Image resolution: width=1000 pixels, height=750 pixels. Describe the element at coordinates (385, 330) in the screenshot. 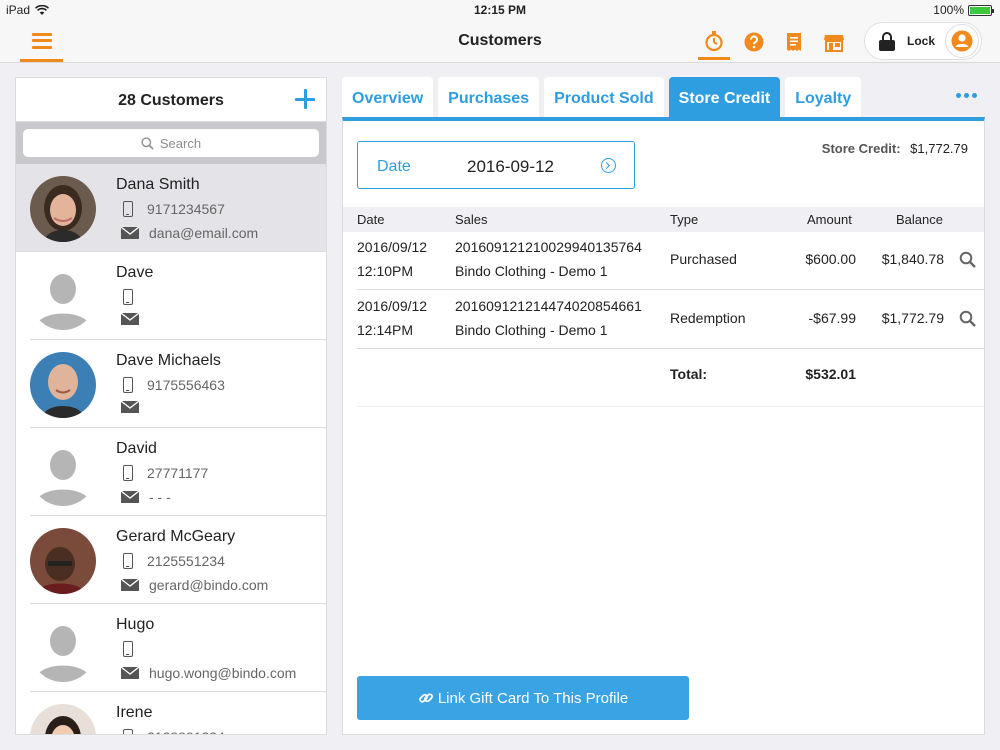

I see `row-time: 12:14PM` at that location.